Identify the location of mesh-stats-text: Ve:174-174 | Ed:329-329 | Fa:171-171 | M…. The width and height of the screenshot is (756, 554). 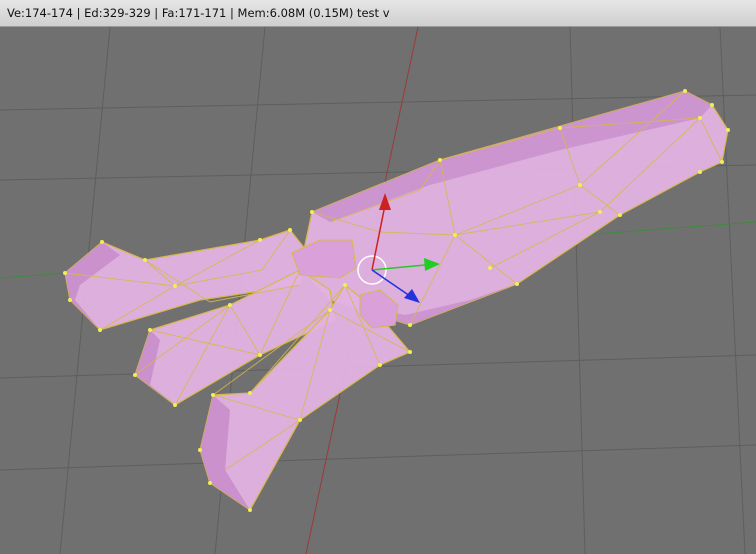
(198, 13).